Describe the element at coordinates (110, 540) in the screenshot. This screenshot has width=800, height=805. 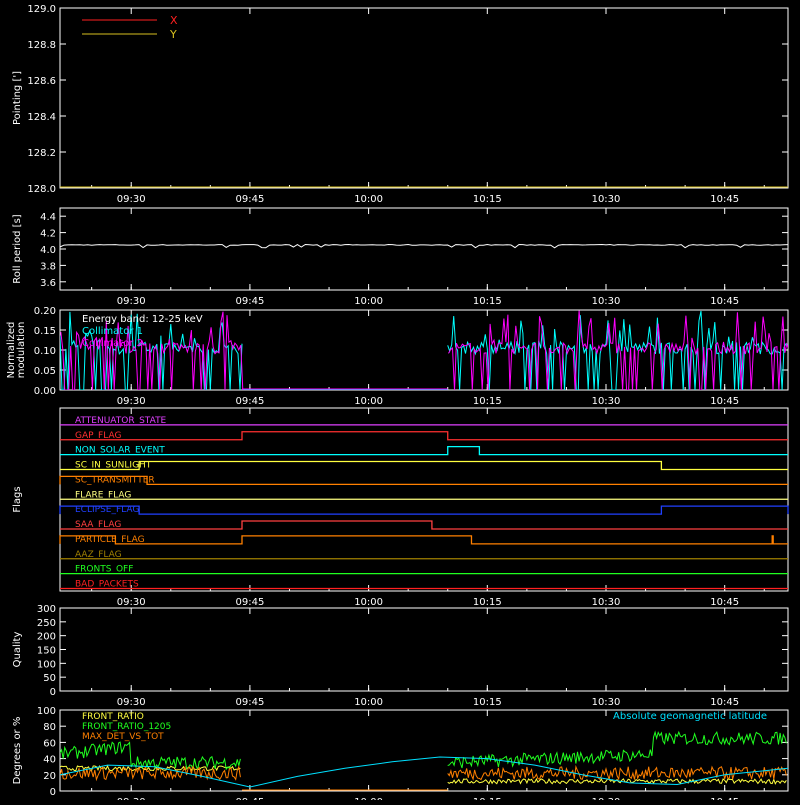
I see `flag-label: PARTICLE_FLAG` at that location.